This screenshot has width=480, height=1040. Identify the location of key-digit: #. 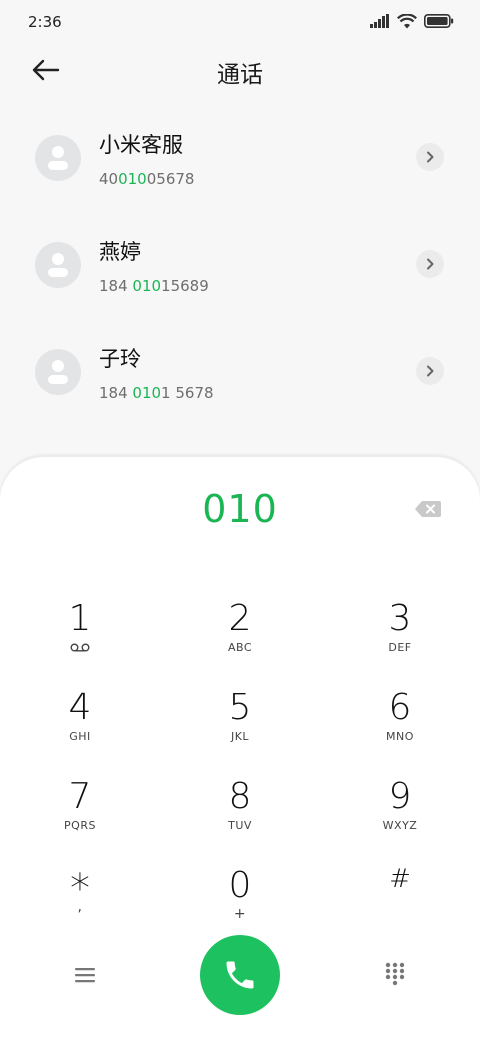
(400, 879).